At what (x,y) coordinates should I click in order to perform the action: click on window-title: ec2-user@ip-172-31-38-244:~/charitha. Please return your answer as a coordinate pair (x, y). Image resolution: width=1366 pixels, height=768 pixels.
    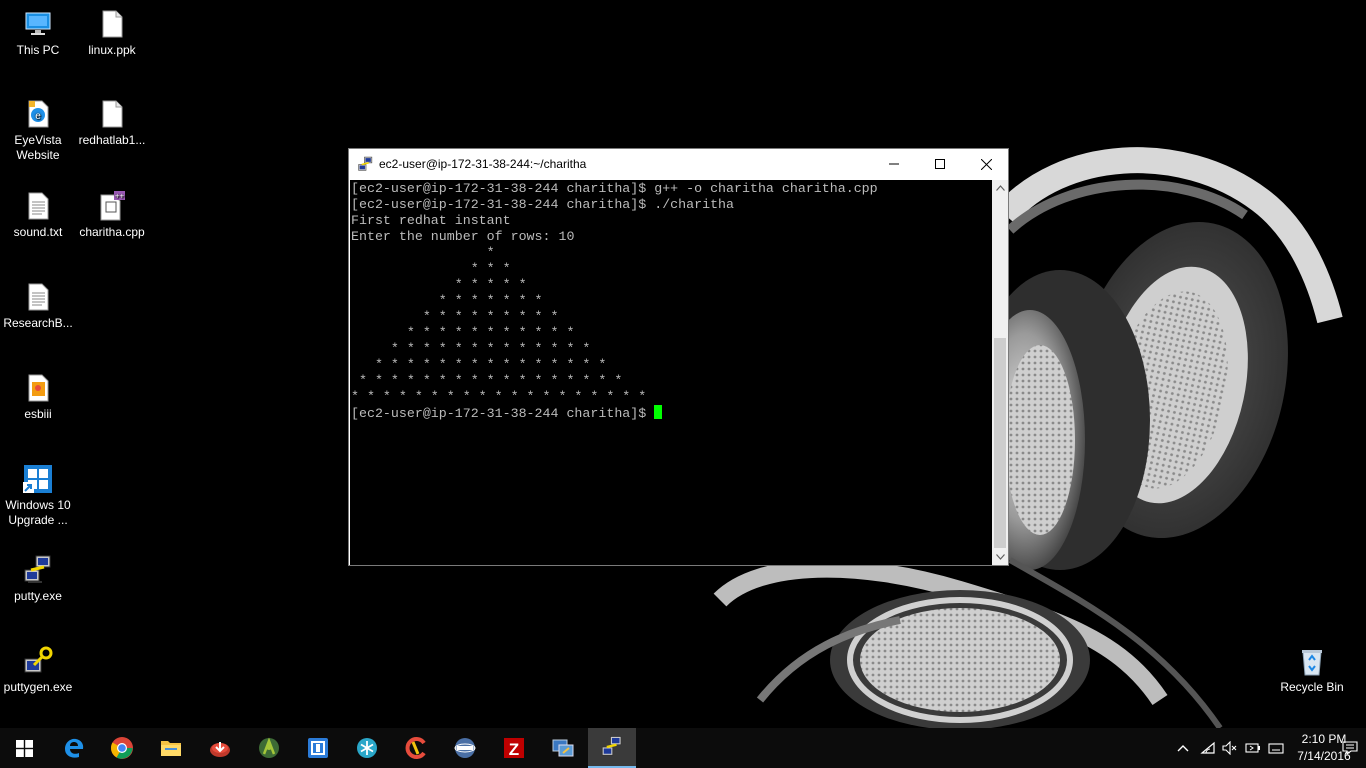
    Looking at the image, I should click on (483, 164).